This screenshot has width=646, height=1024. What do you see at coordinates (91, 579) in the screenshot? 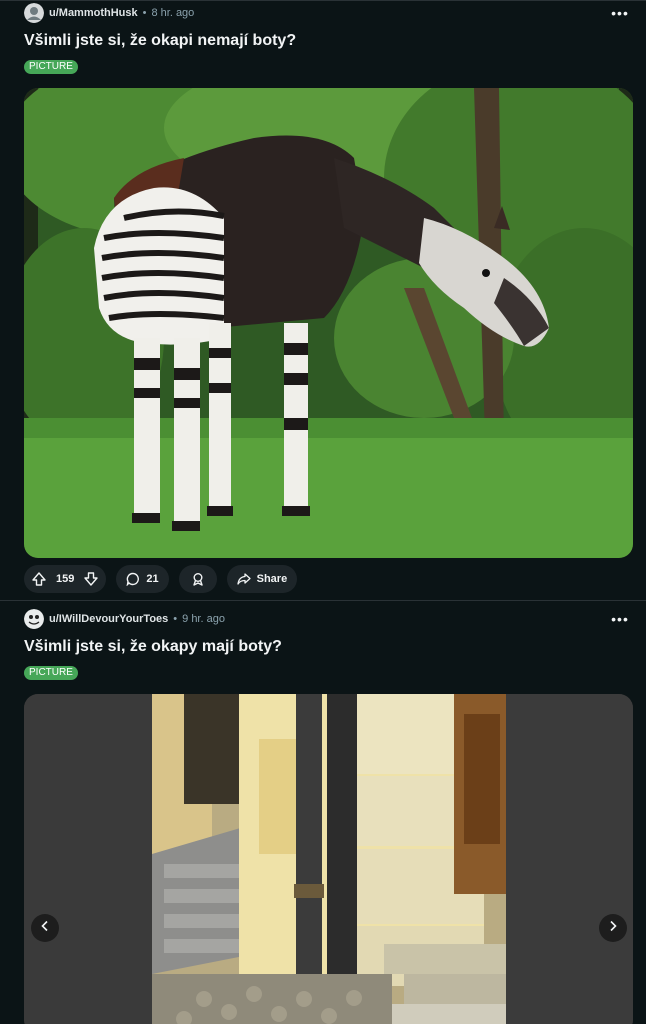
I see `downvote-icon` at bounding box center [91, 579].